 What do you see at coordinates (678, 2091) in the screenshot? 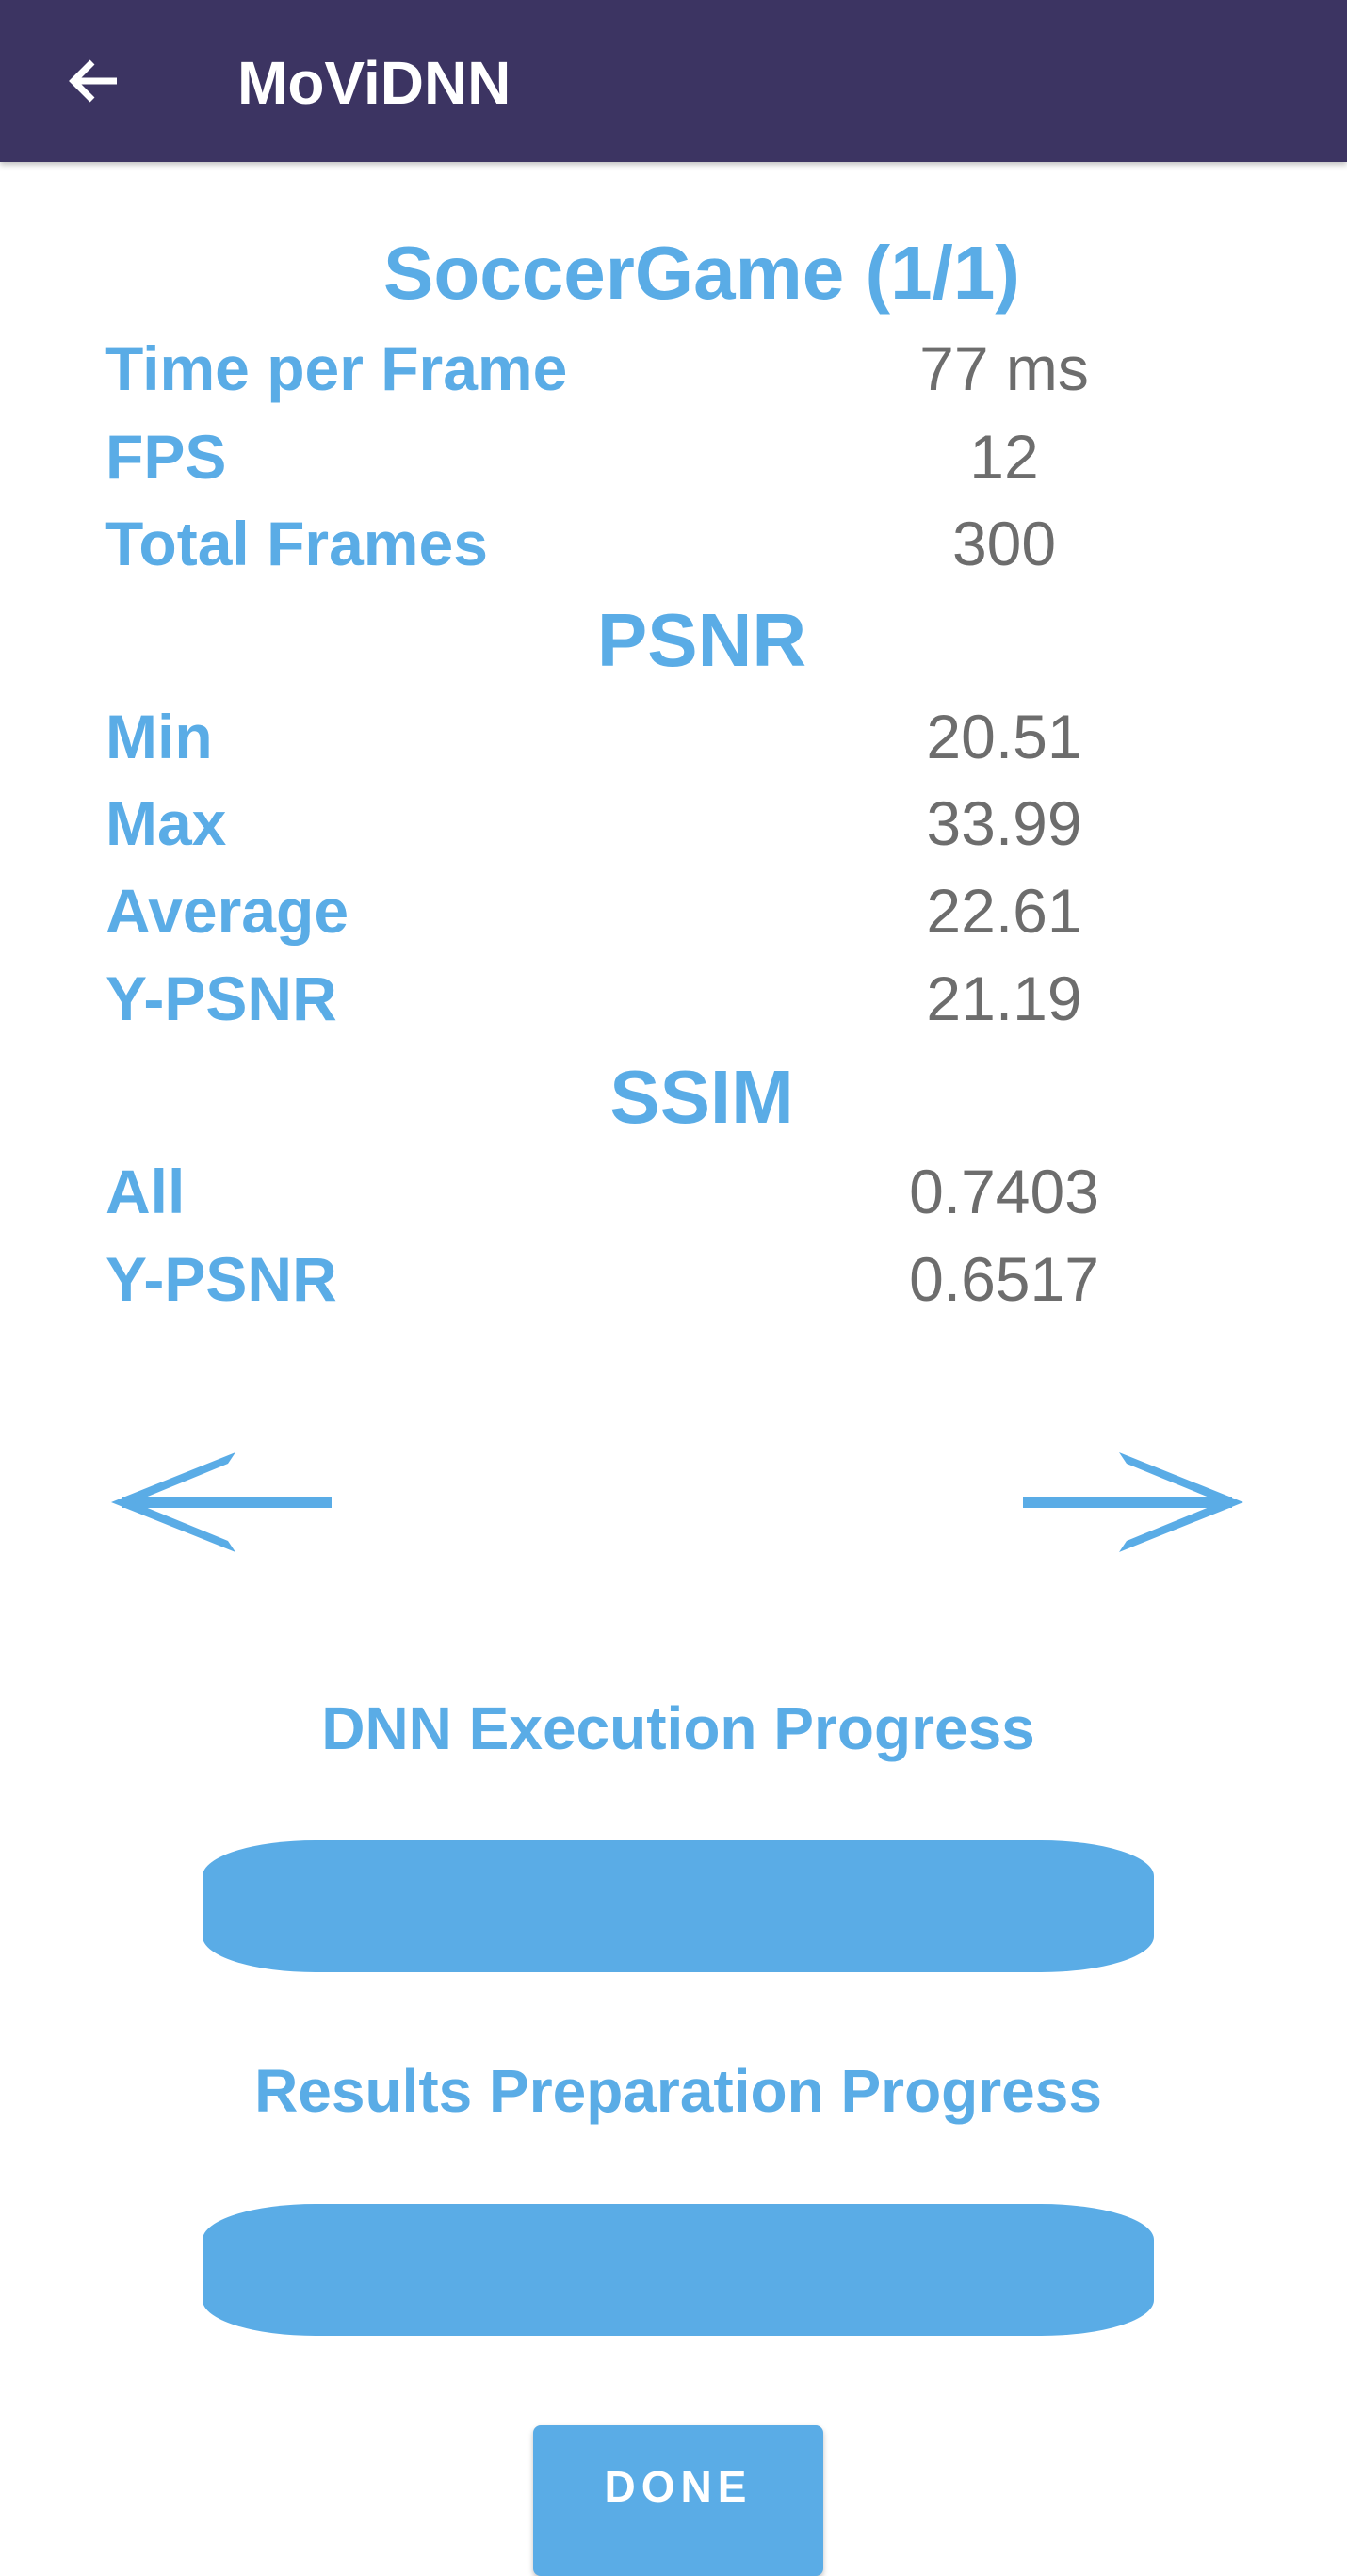
I see `results-progress-label: Results Preparation Progress` at bounding box center [678, 2091].